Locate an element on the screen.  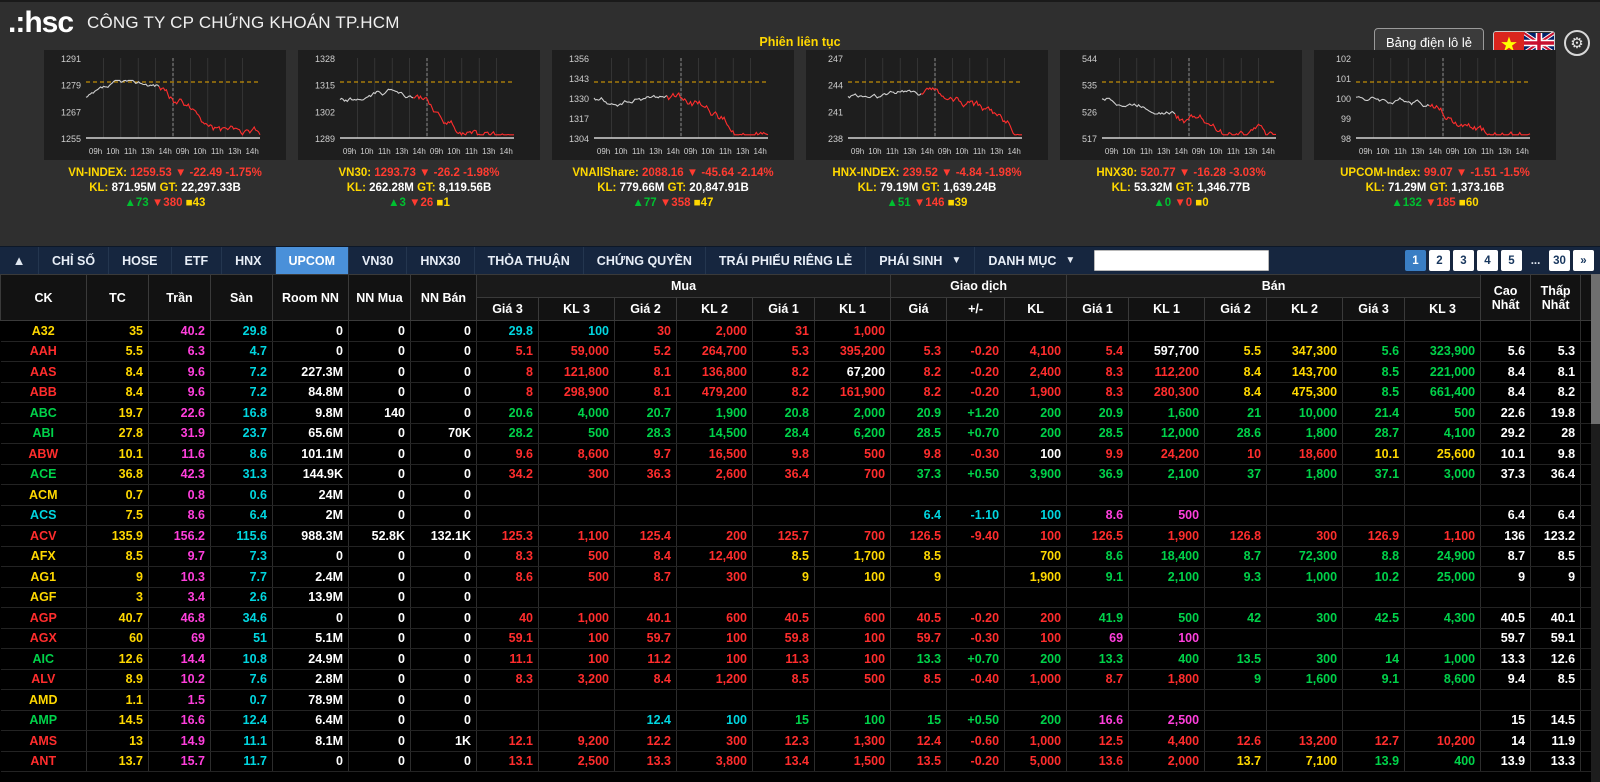
cell-ticker: AIC is located at coordinates (43, 659).